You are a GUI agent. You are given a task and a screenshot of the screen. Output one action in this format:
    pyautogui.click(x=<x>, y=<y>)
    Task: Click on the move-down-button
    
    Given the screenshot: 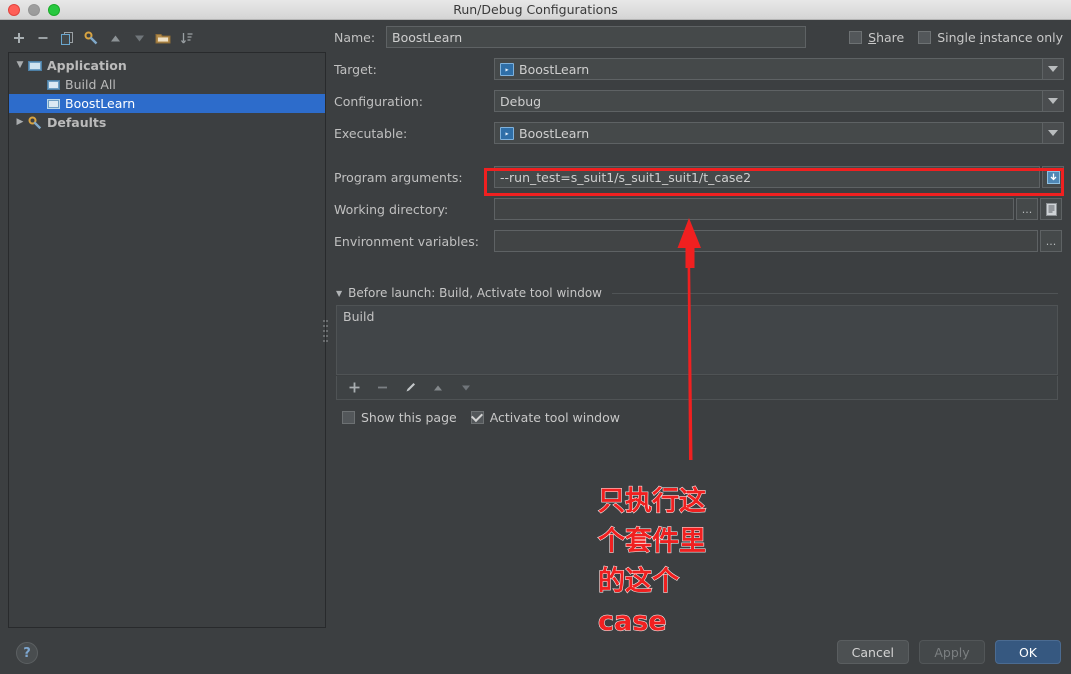 What is the action you would take?
    pyautogui.click(x=139, y=38)
    